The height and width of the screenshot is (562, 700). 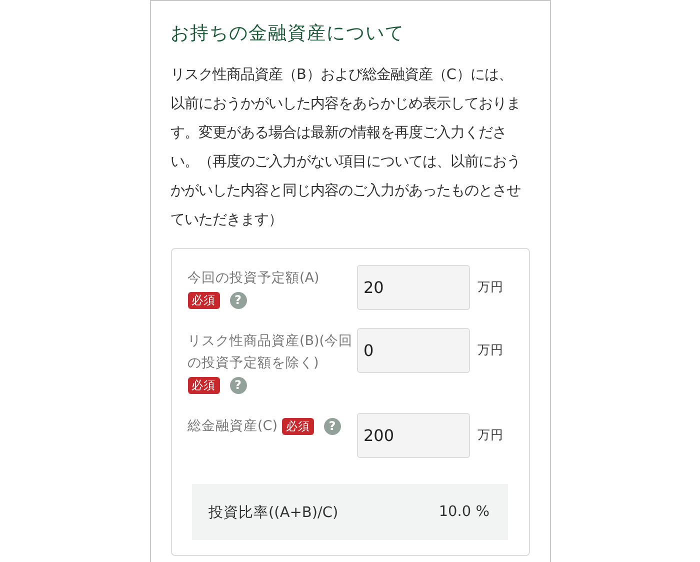 I want to click on input-field: 200, so click(x=413, y=435).